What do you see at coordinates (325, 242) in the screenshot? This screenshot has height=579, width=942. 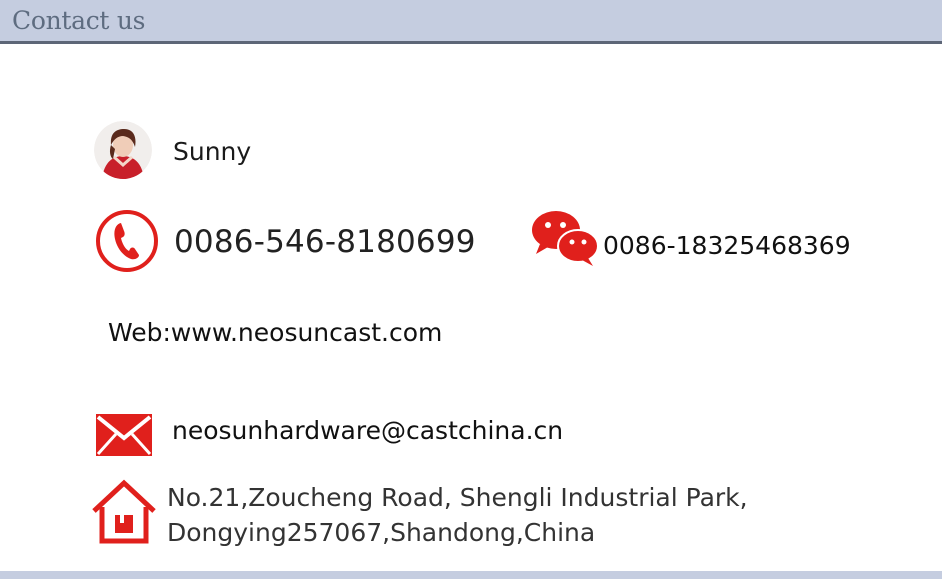 I see `phone-number: 0086-546-8180699` at bounding box center [325, 242].